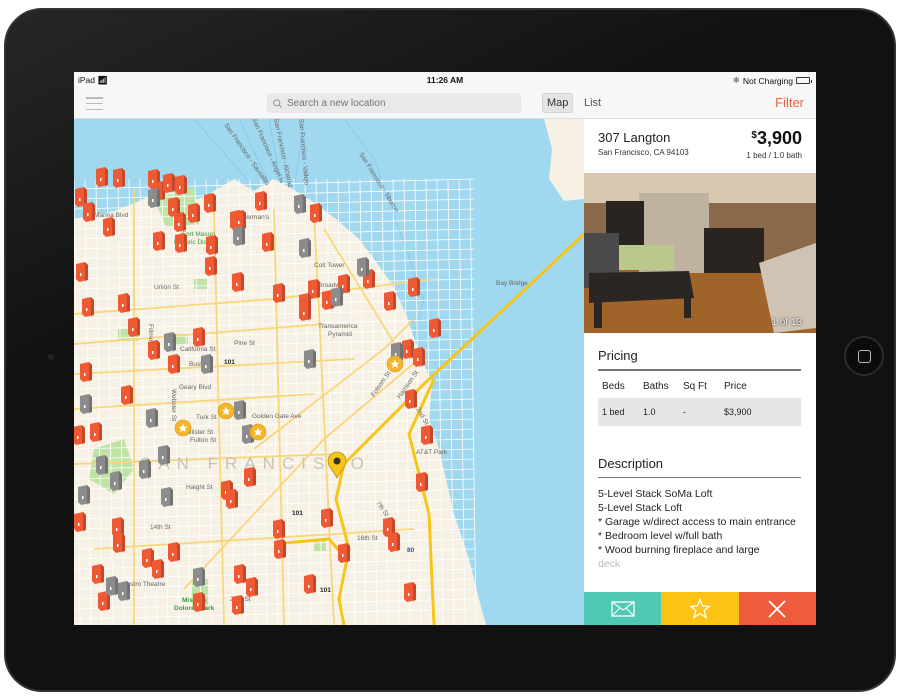  I want to click on dismiss-button, so click(777, 608).